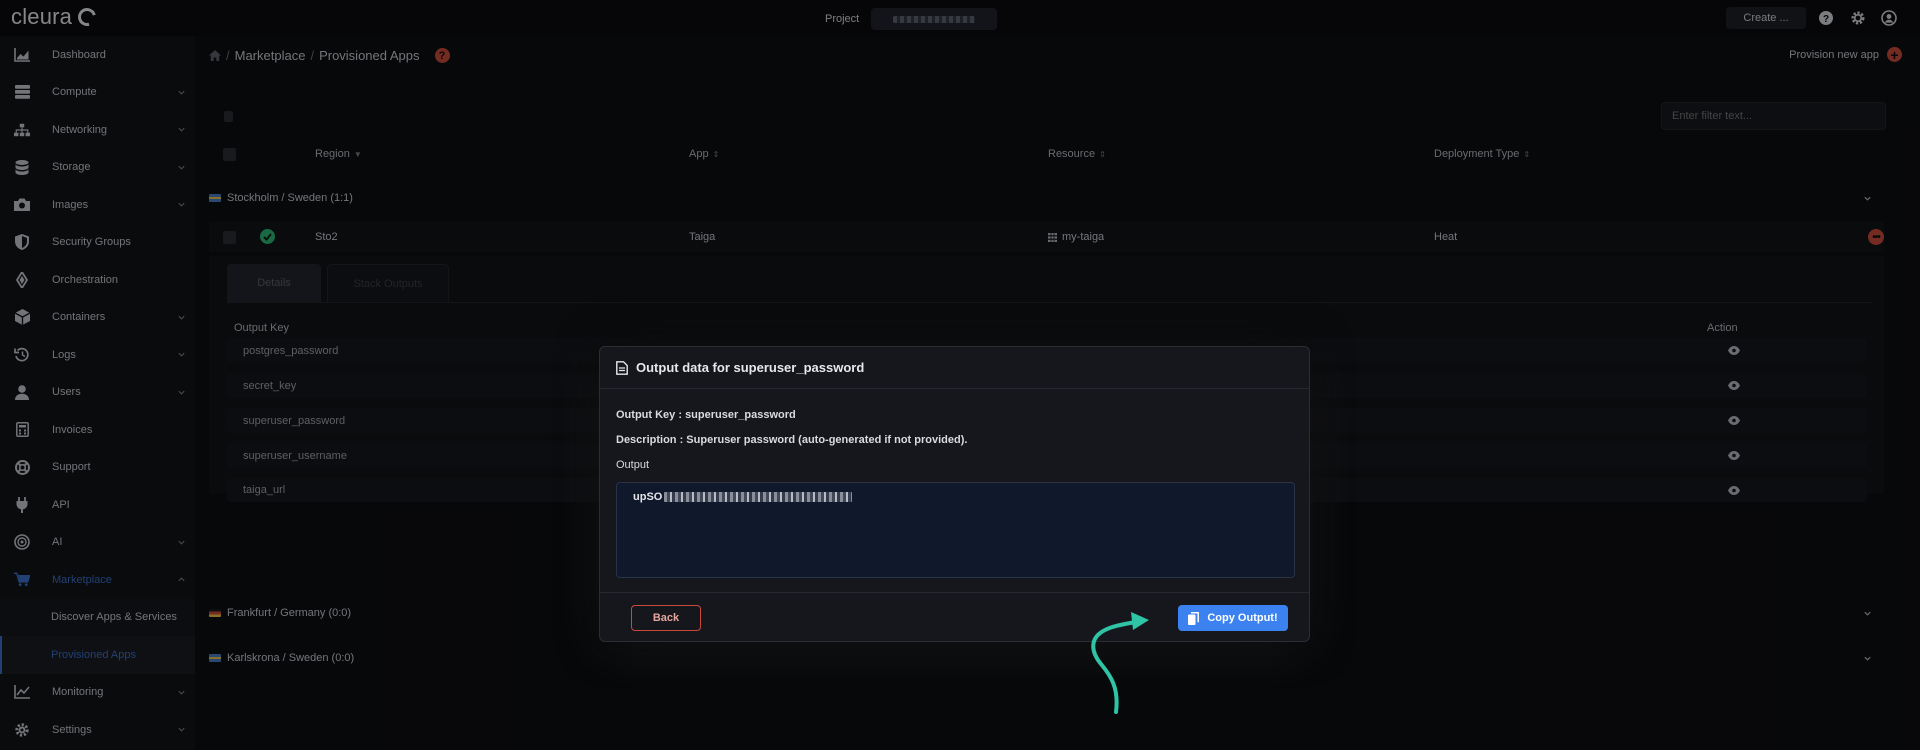 The image size is (1920, 750). Describe the element at coordinates (740, 415) in the screenshot. I see `output-key-value: superuser_password` at that location.